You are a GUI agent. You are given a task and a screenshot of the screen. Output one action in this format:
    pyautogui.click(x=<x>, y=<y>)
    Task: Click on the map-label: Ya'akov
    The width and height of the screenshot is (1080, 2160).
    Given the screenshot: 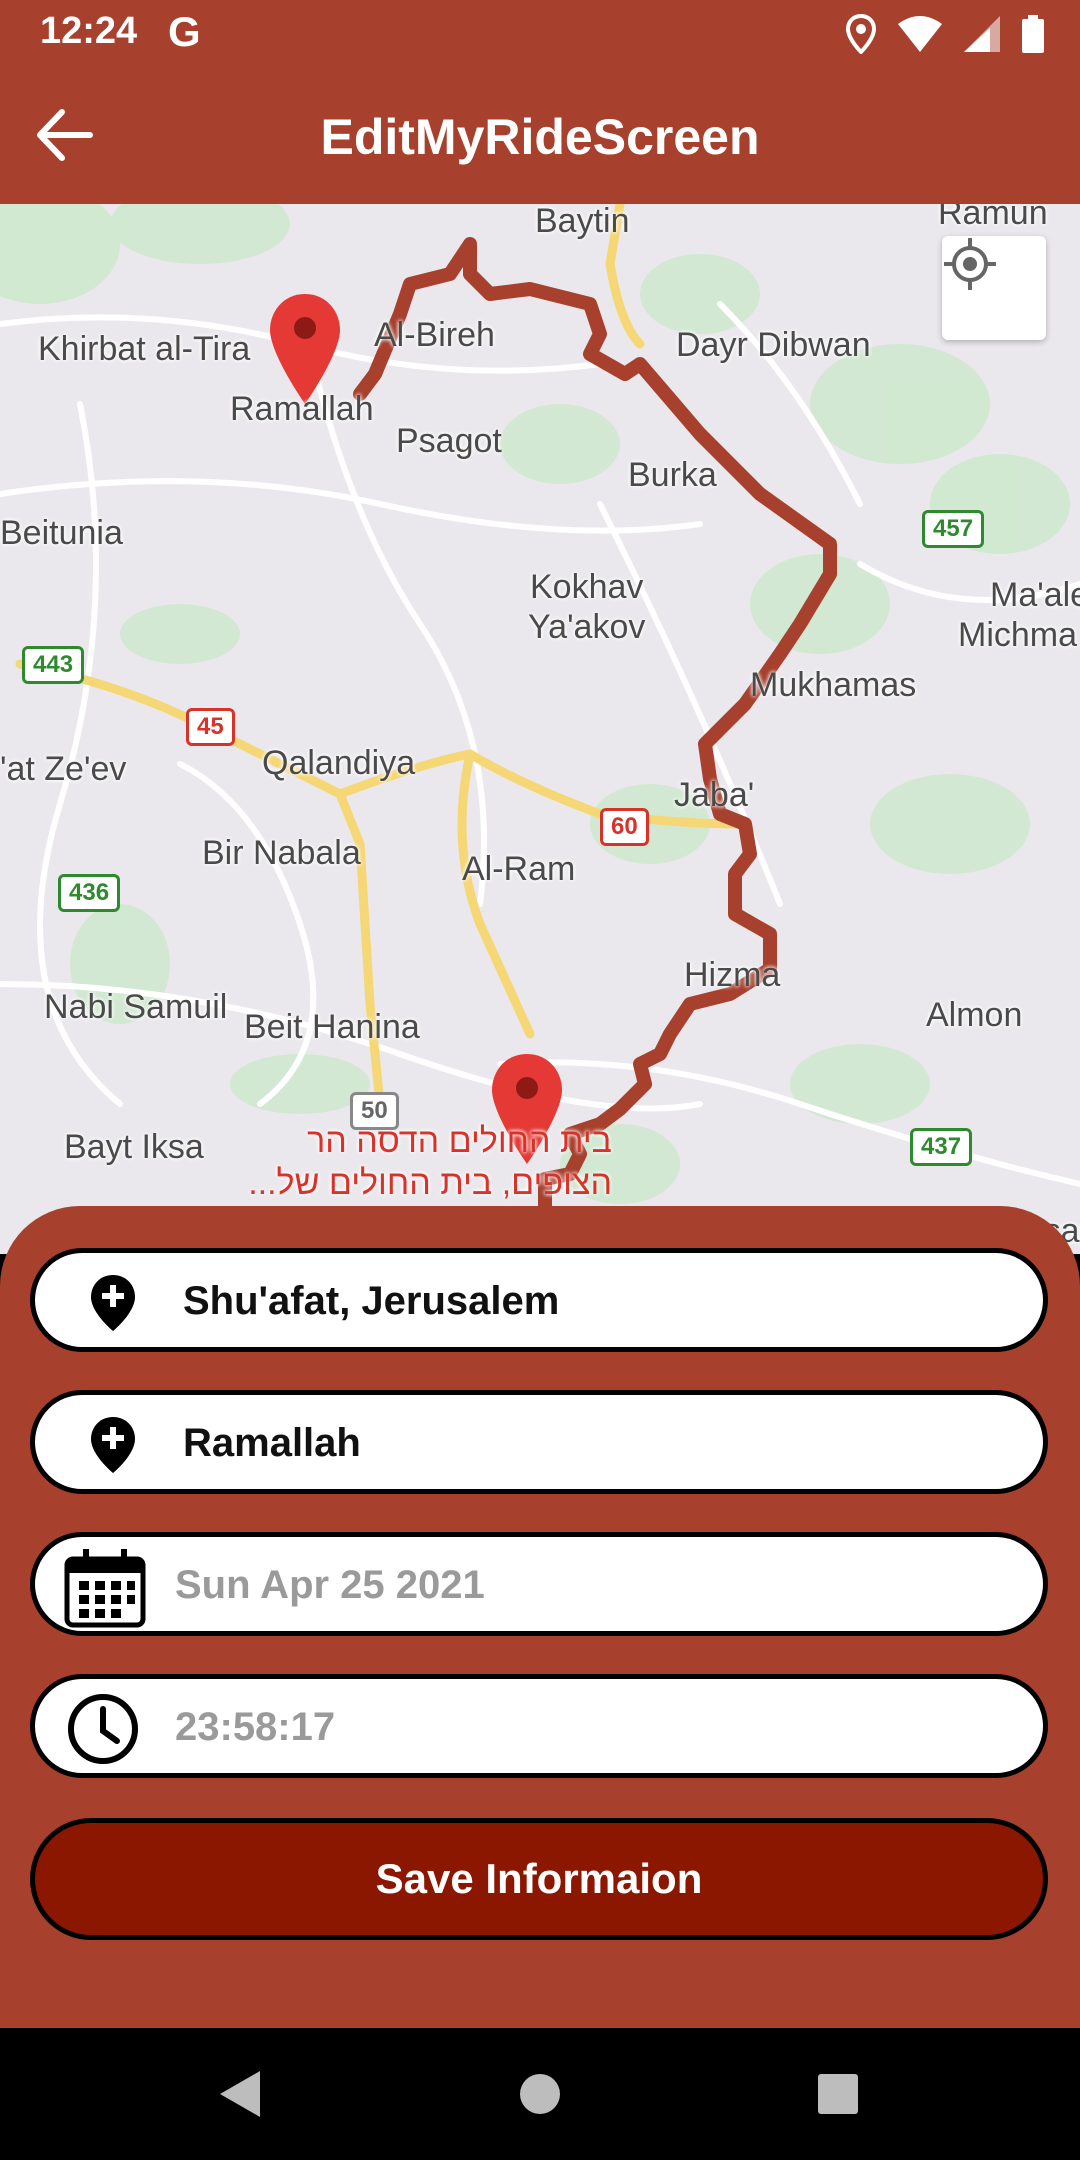 What is the action you would take?
    pyautogui.click(x=587, y=627)
    